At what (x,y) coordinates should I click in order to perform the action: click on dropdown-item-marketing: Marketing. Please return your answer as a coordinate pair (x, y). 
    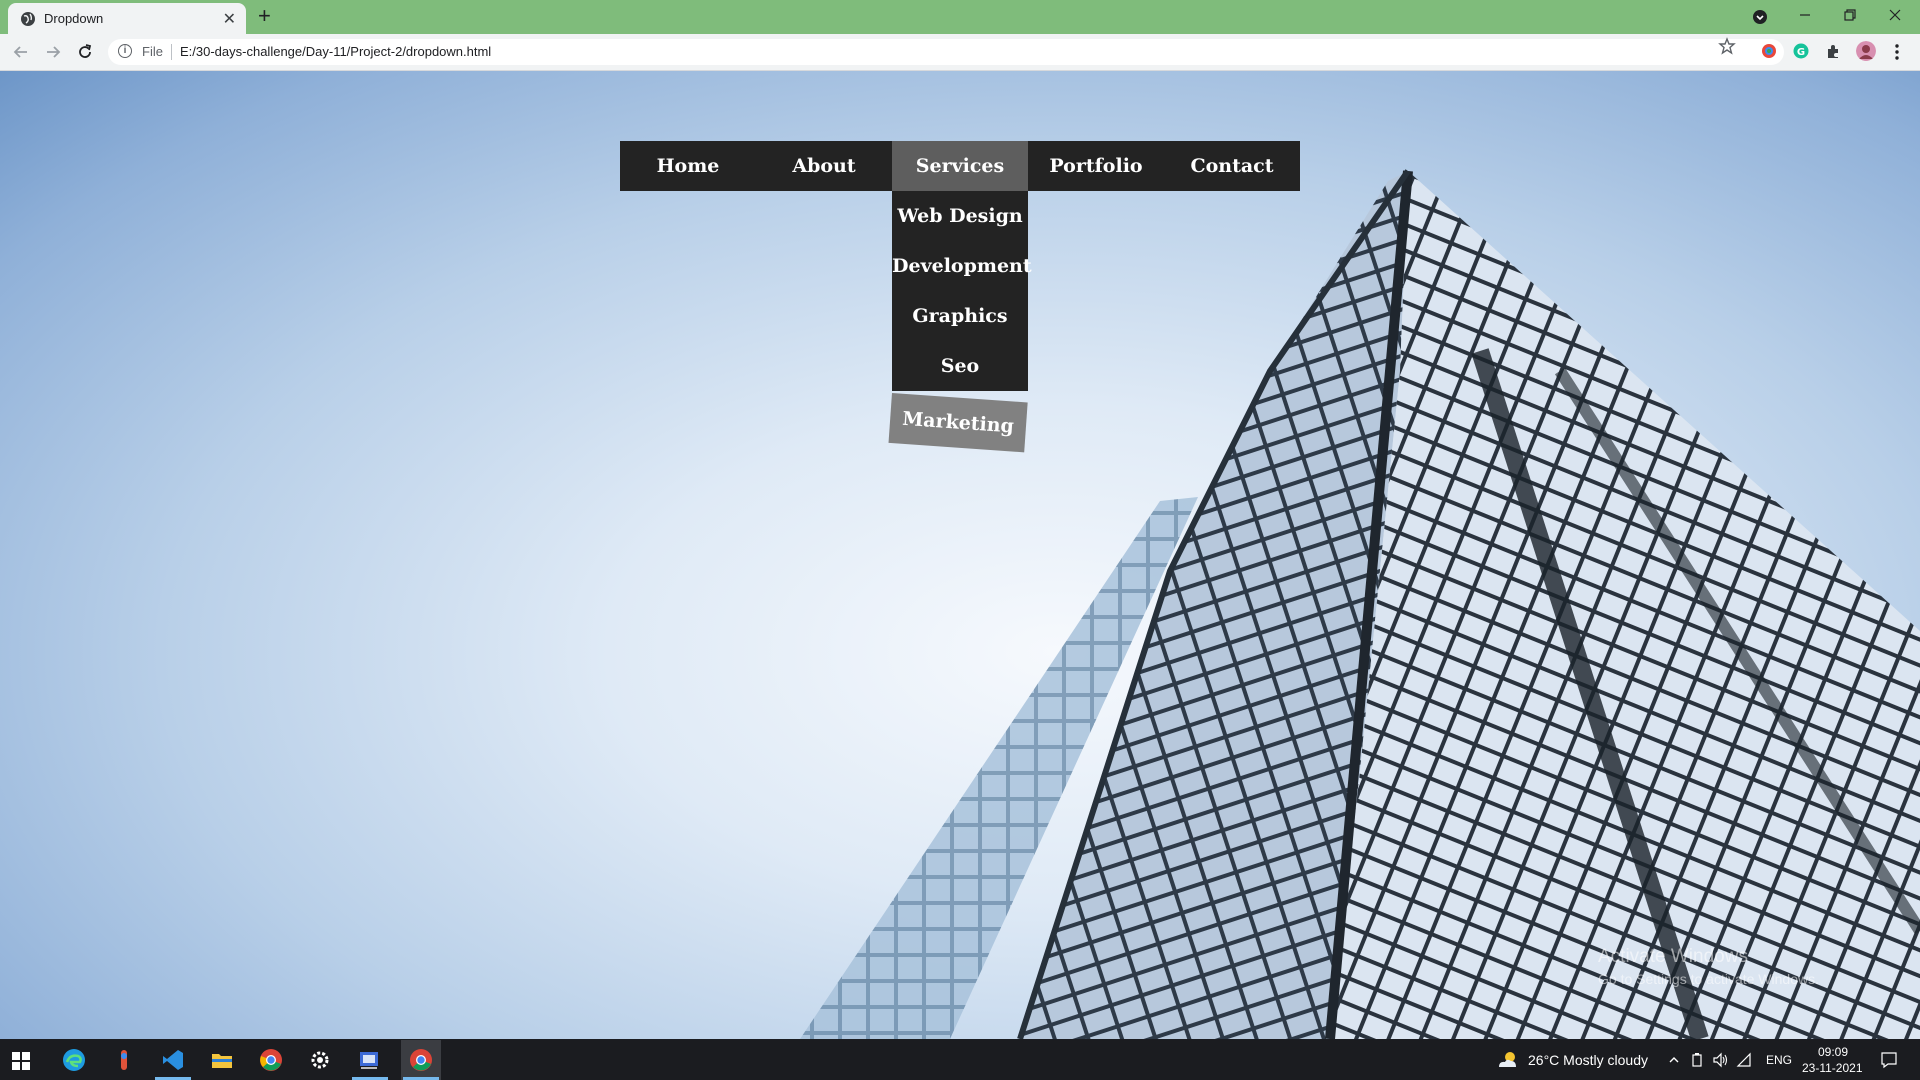
    Looking at the image, I should click on (958, 423).